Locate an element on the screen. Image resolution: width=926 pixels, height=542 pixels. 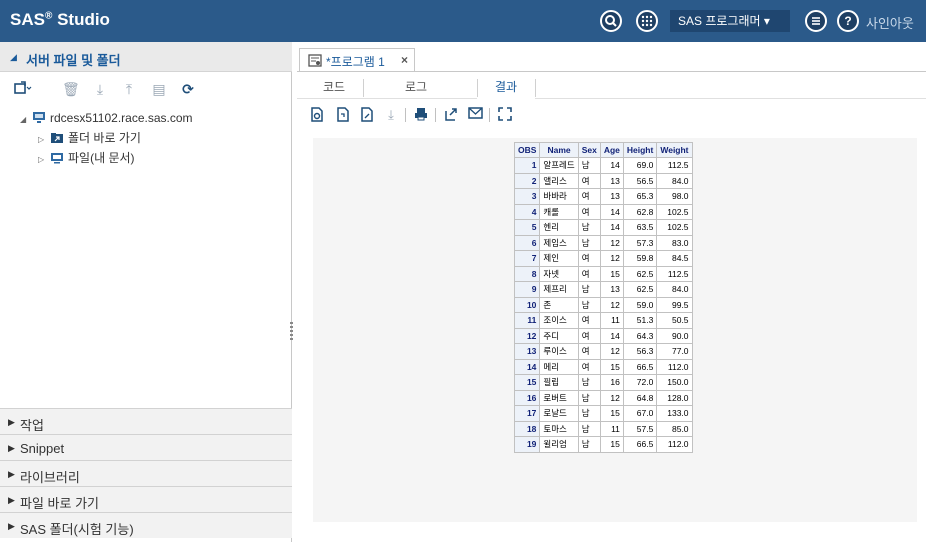
table-cell: 112.5 is located at coordinates (674, 165).